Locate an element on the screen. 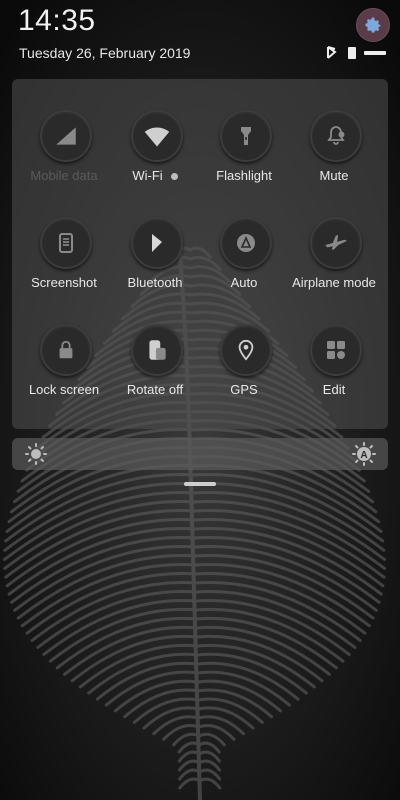 The image size is (400, 800). status-icons is located at coordinates (356, 52).